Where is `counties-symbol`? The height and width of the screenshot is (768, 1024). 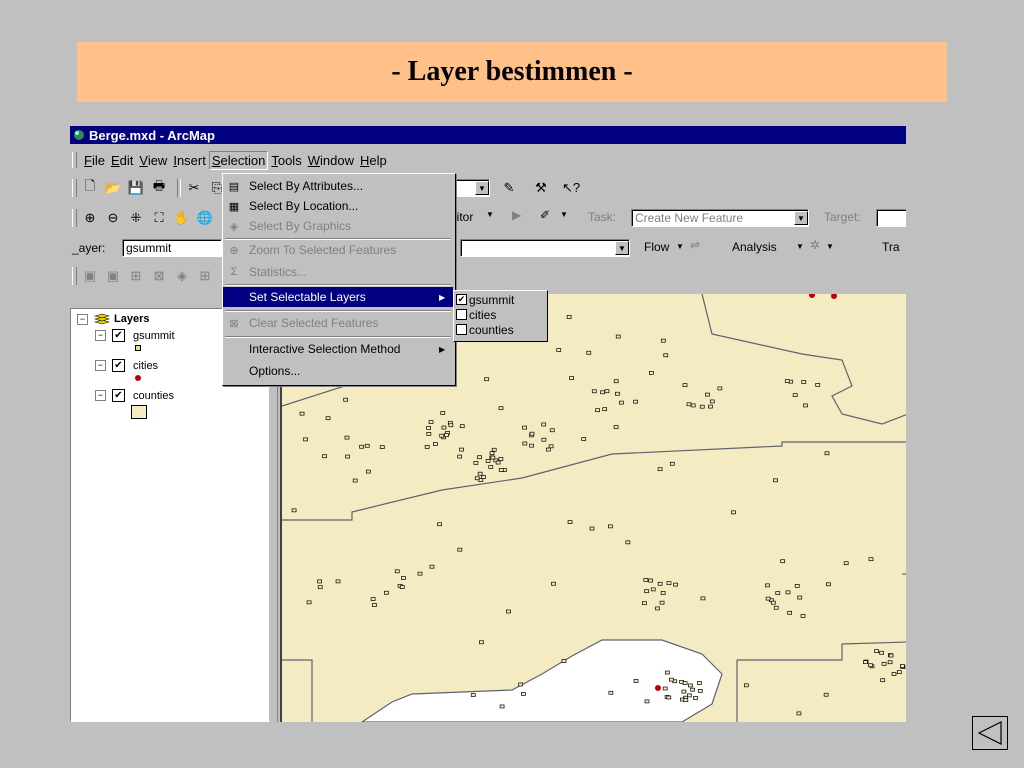 counties-symbol is located at coordinates (139, 412).